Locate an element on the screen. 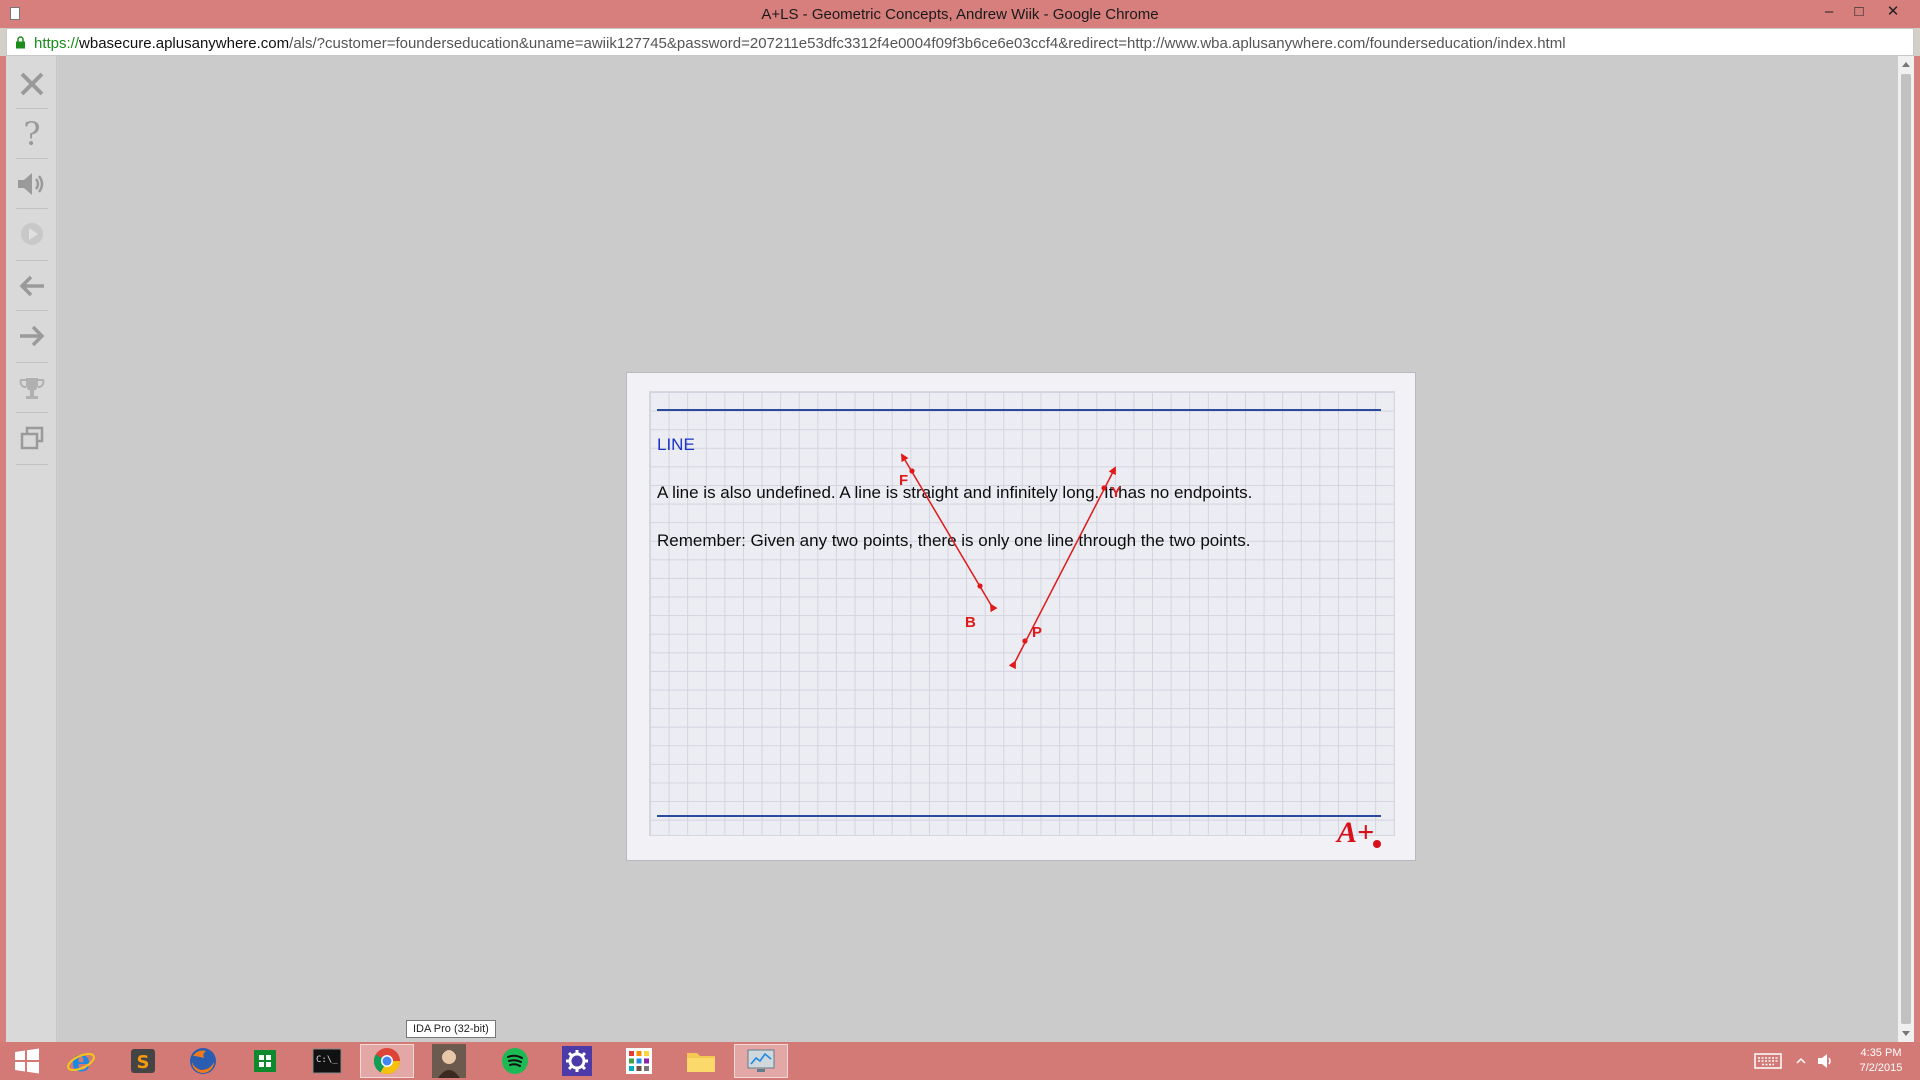 The height and width of the screenshot is (1080, 1920). taskbar-store is located at coordinates (265, 1061).